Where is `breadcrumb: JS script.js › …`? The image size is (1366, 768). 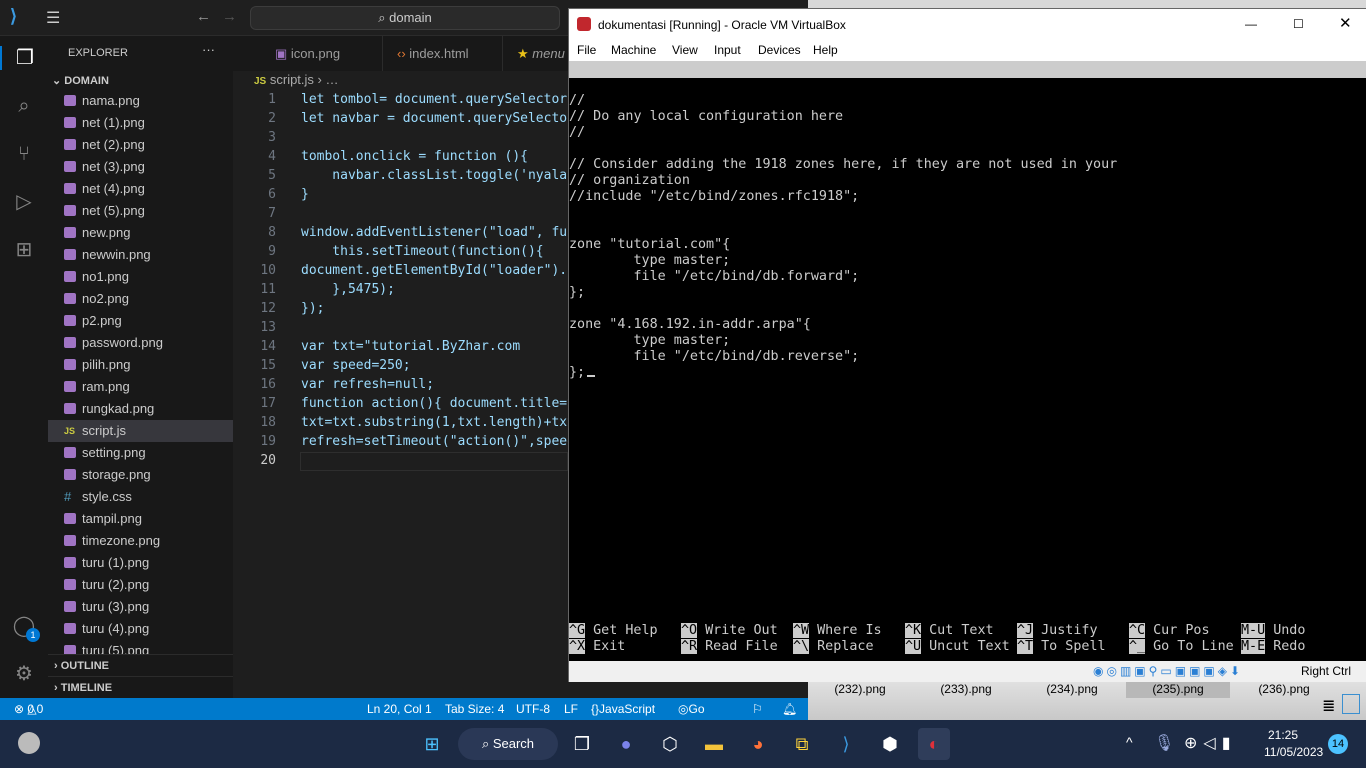
breadcrumb: JS script.js › … is located at coordinates (296, 79).